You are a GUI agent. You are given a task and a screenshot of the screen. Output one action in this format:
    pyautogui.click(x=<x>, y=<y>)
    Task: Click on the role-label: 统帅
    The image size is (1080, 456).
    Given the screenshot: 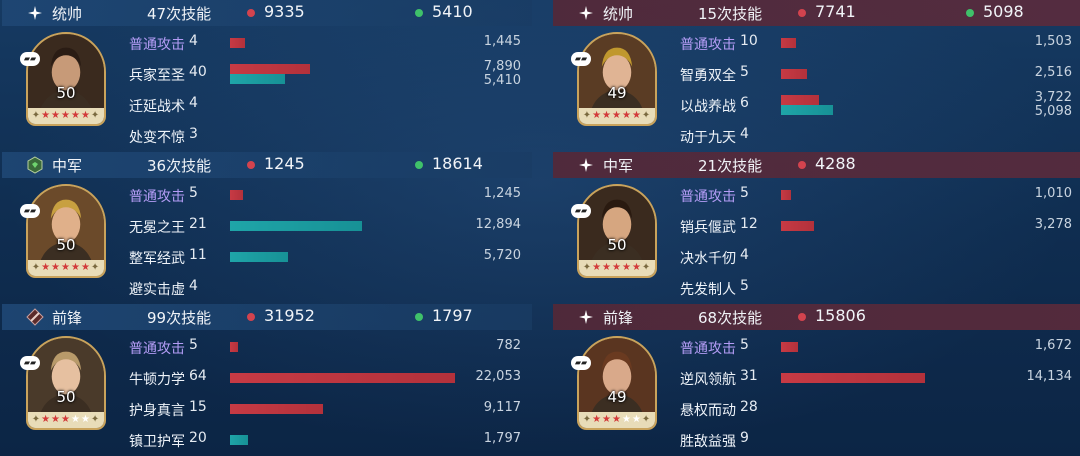 What is the action you would take?
    pyautogui.click(x=67, y=14)
    